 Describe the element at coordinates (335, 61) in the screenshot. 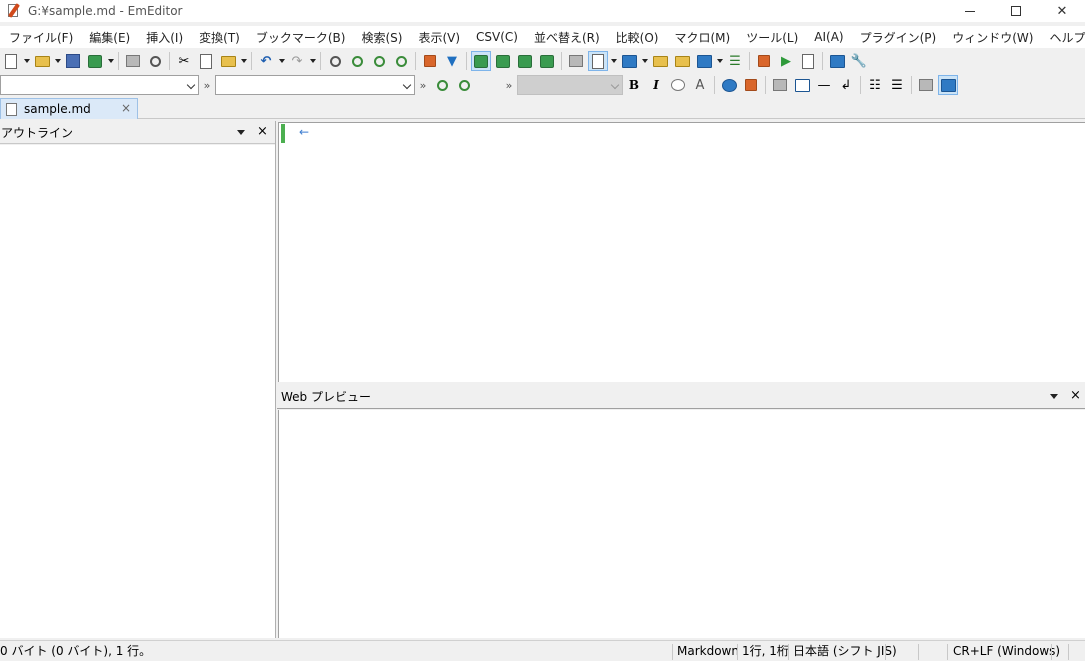

I see `find-button` at that location.